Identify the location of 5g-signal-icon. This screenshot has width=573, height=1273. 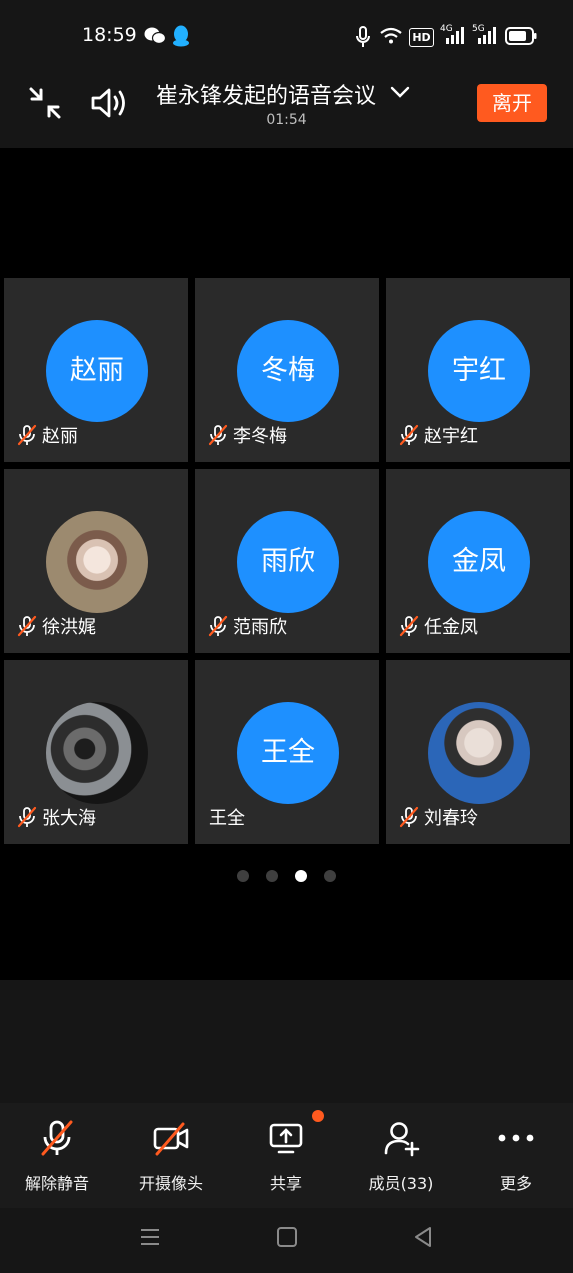
(487, 35).